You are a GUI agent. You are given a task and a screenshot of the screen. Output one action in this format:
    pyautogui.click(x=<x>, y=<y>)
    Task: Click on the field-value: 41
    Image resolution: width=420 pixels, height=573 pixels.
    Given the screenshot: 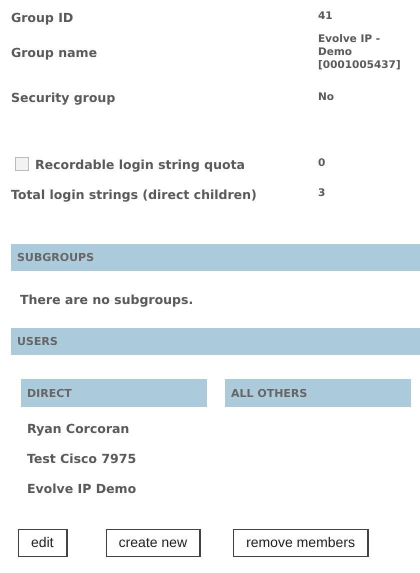 What is the action you would take?
    pyautogui.click(x=325, y=17)
    